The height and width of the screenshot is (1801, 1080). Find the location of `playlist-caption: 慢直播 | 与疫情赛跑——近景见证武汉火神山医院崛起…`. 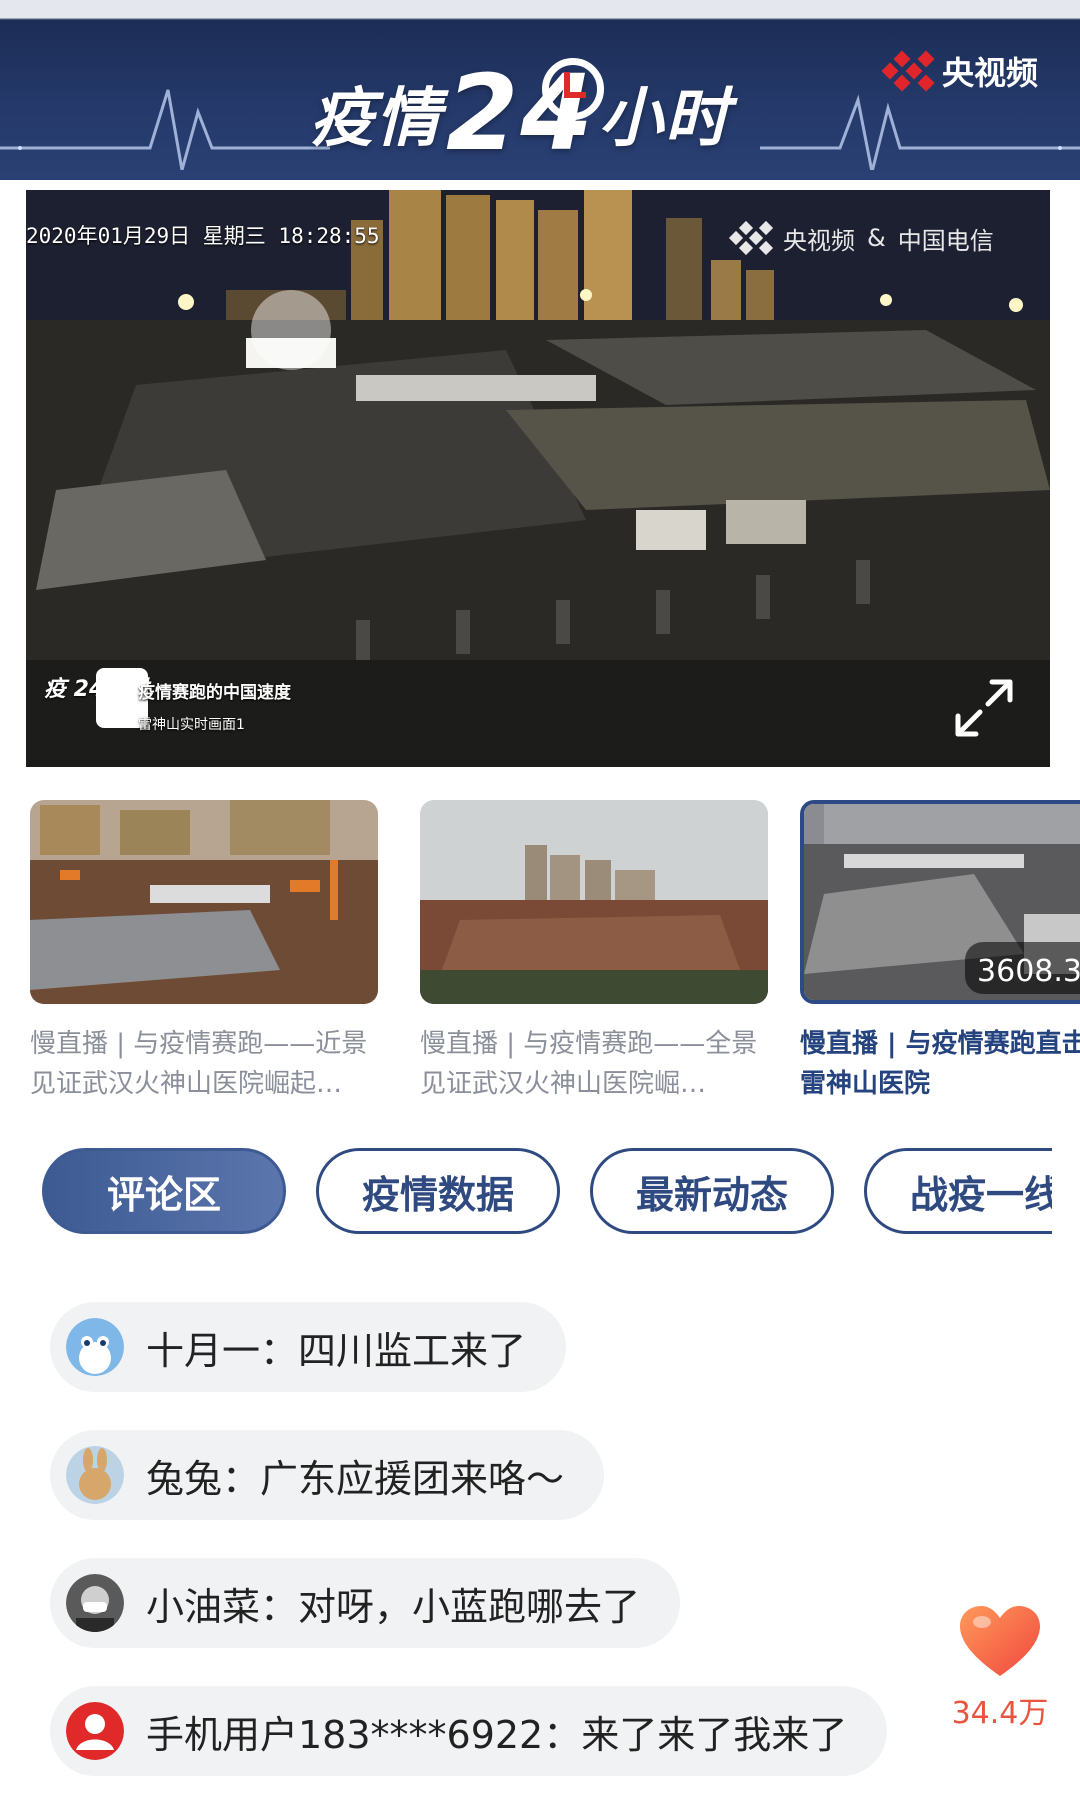

playlist-caption: 慢直播 | 与疫情赛跑——近景见证武汉火神山医院崛起… is located at coordinates (210, 1064).